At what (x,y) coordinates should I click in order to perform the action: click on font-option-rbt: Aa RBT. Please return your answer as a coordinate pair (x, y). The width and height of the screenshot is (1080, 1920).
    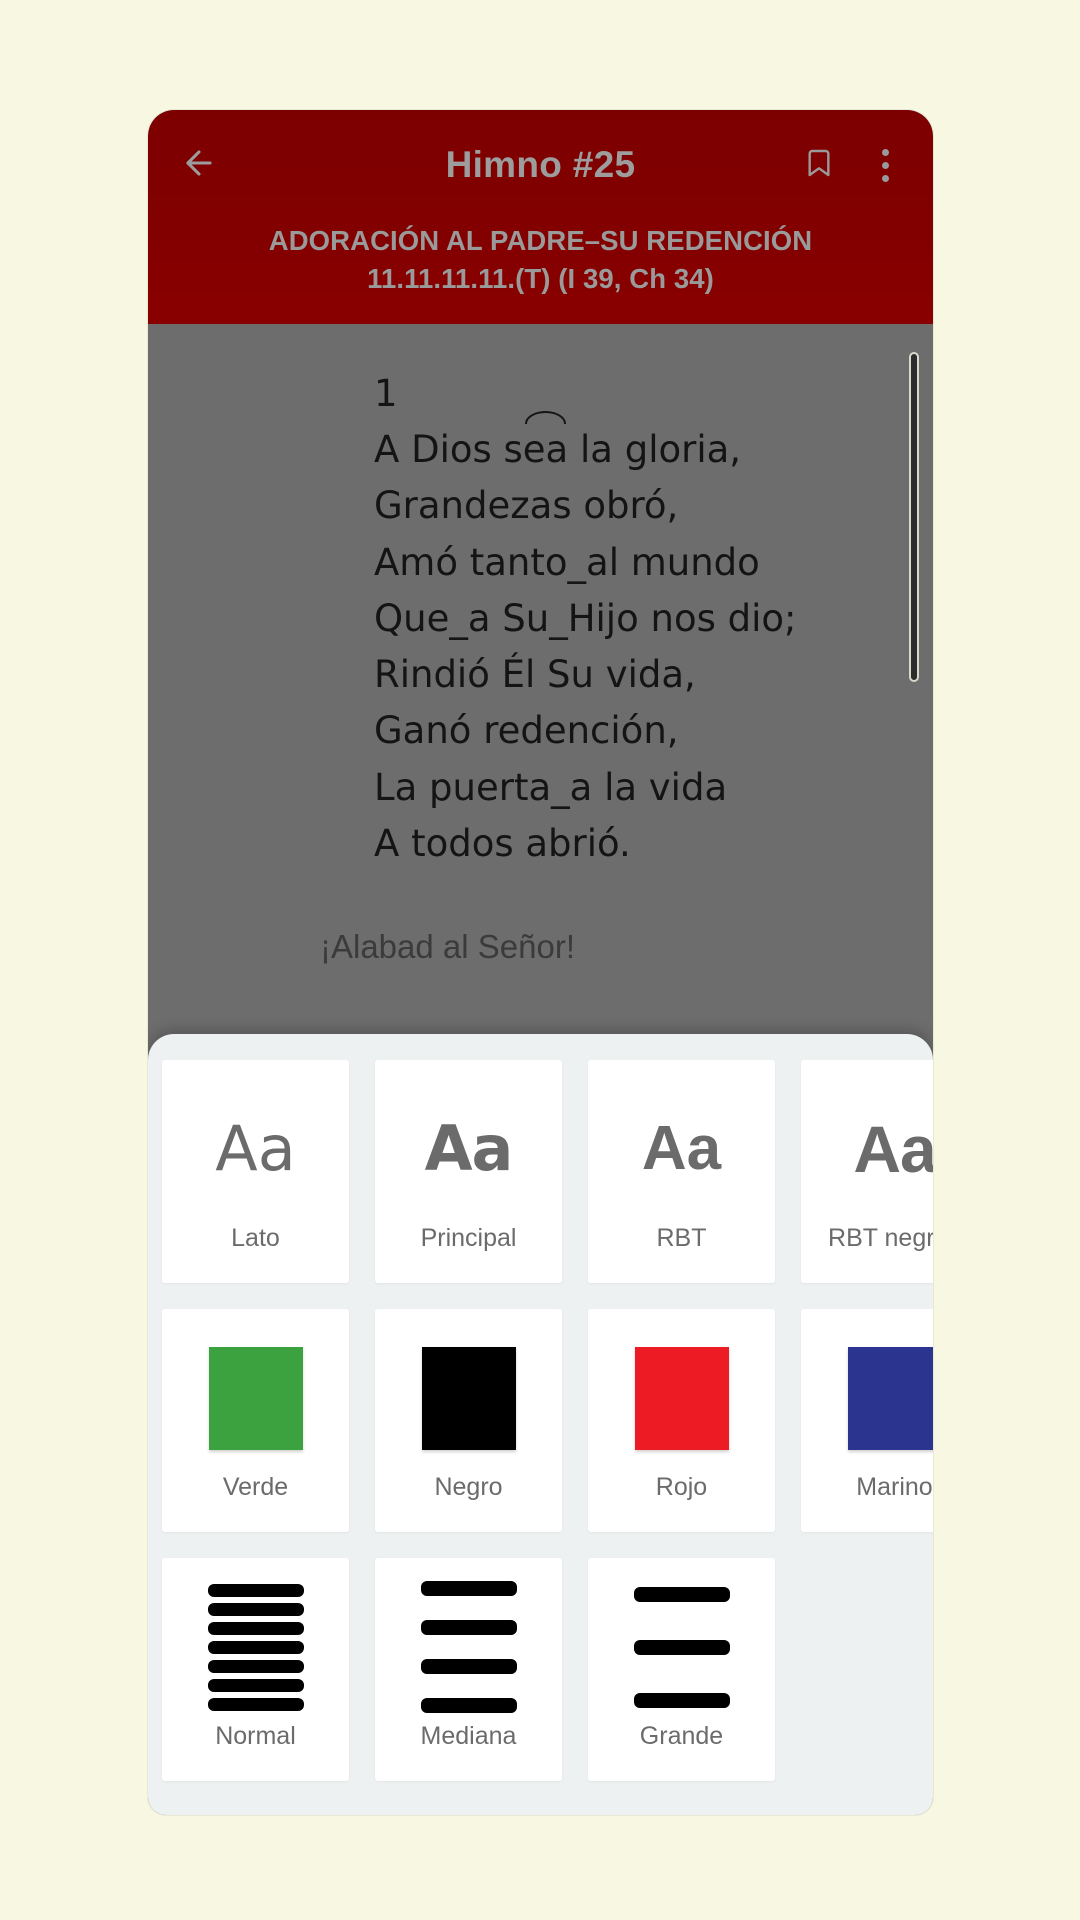
    Looking at the image, I should click on (681, 1171).